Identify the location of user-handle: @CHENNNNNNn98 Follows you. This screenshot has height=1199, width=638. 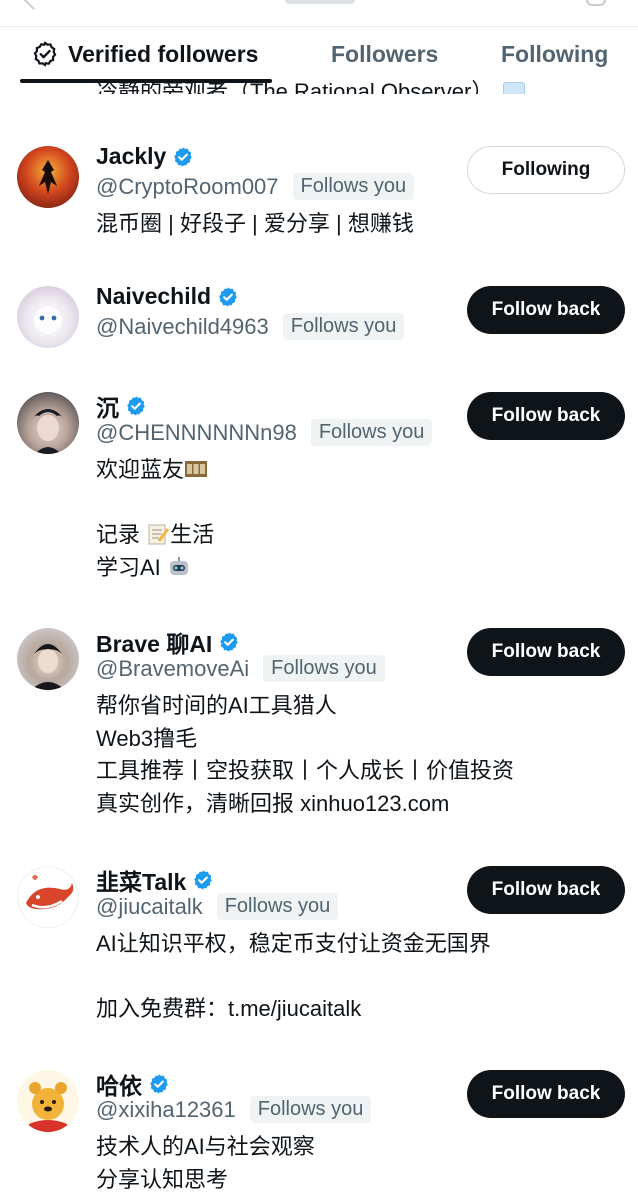
(264, 432).